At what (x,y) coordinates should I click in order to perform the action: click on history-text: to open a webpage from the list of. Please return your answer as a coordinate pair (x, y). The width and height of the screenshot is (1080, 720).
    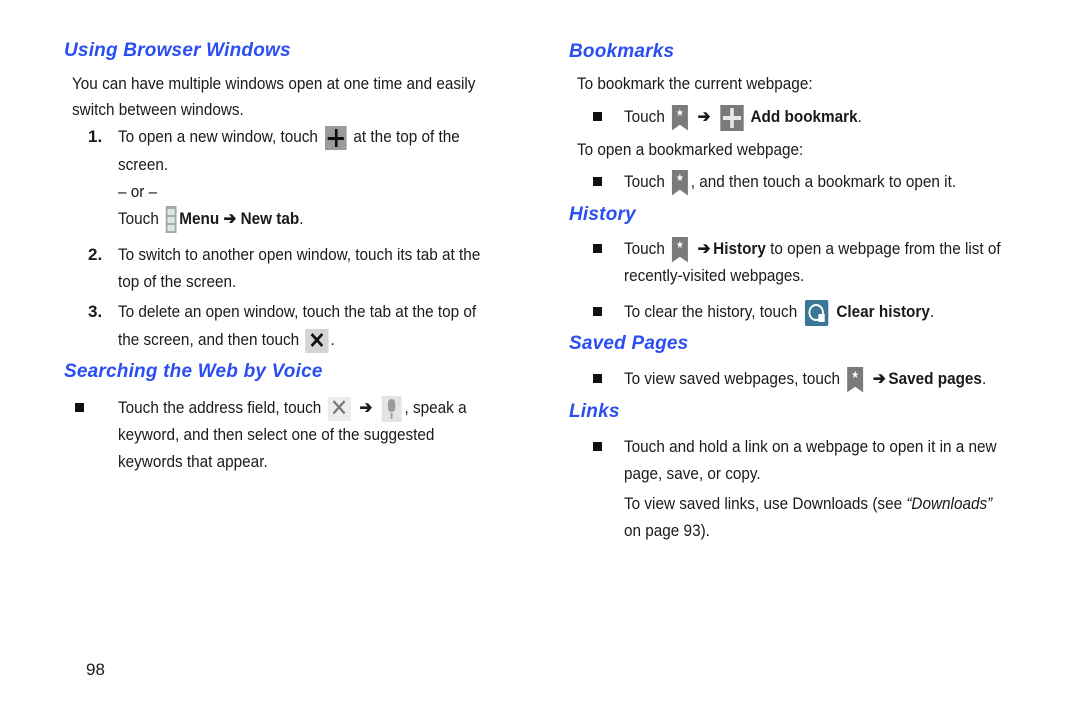
    Looking at the image, I should click on (885, 248).